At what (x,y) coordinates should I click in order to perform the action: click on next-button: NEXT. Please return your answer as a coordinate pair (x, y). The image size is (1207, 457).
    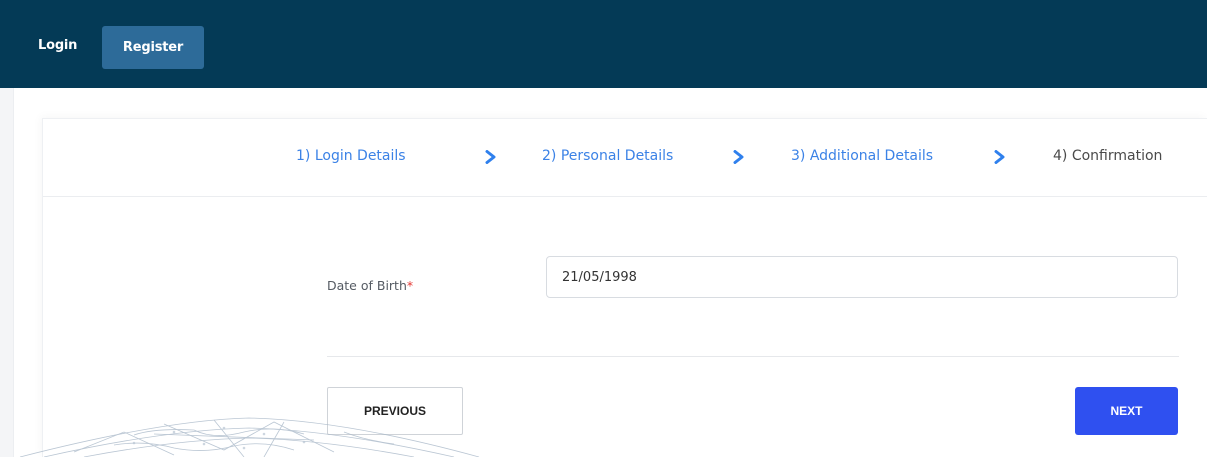
    Looking at the image, I should click on (1126, 411).